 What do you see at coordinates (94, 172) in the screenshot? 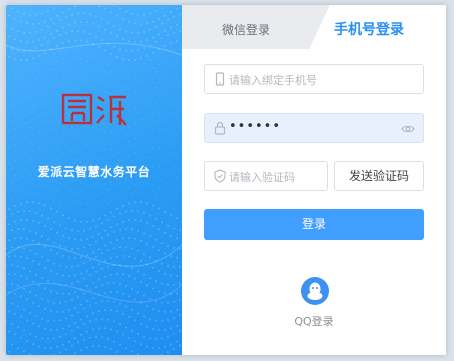
I see `platform-name: 爱派云智慧水务平台` at bounding box center [94, 172].